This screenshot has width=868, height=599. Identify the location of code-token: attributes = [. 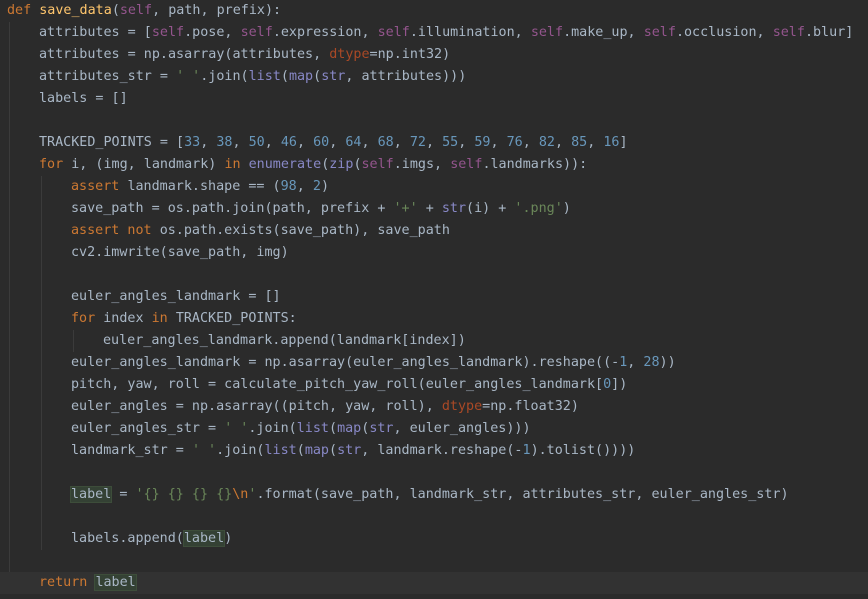
(95, 32).